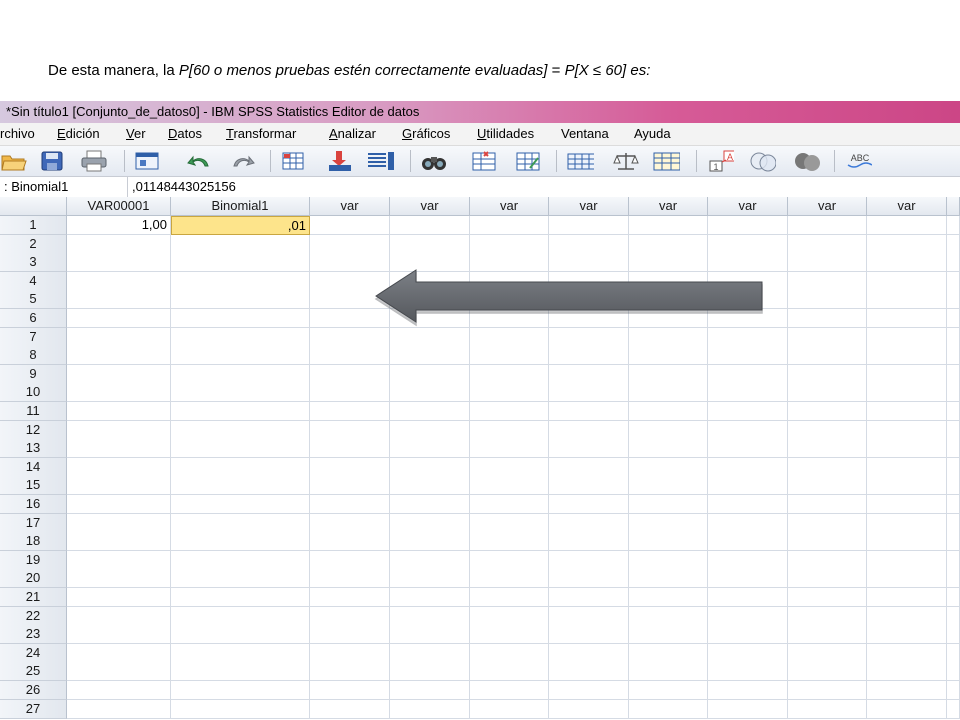 The width and height of the screenshot is (960, 720). What do you see at coordinates (505, 134) in the screenshot?
I see `menu-utilidades: Utilidades` at bounding box center [505, 134].